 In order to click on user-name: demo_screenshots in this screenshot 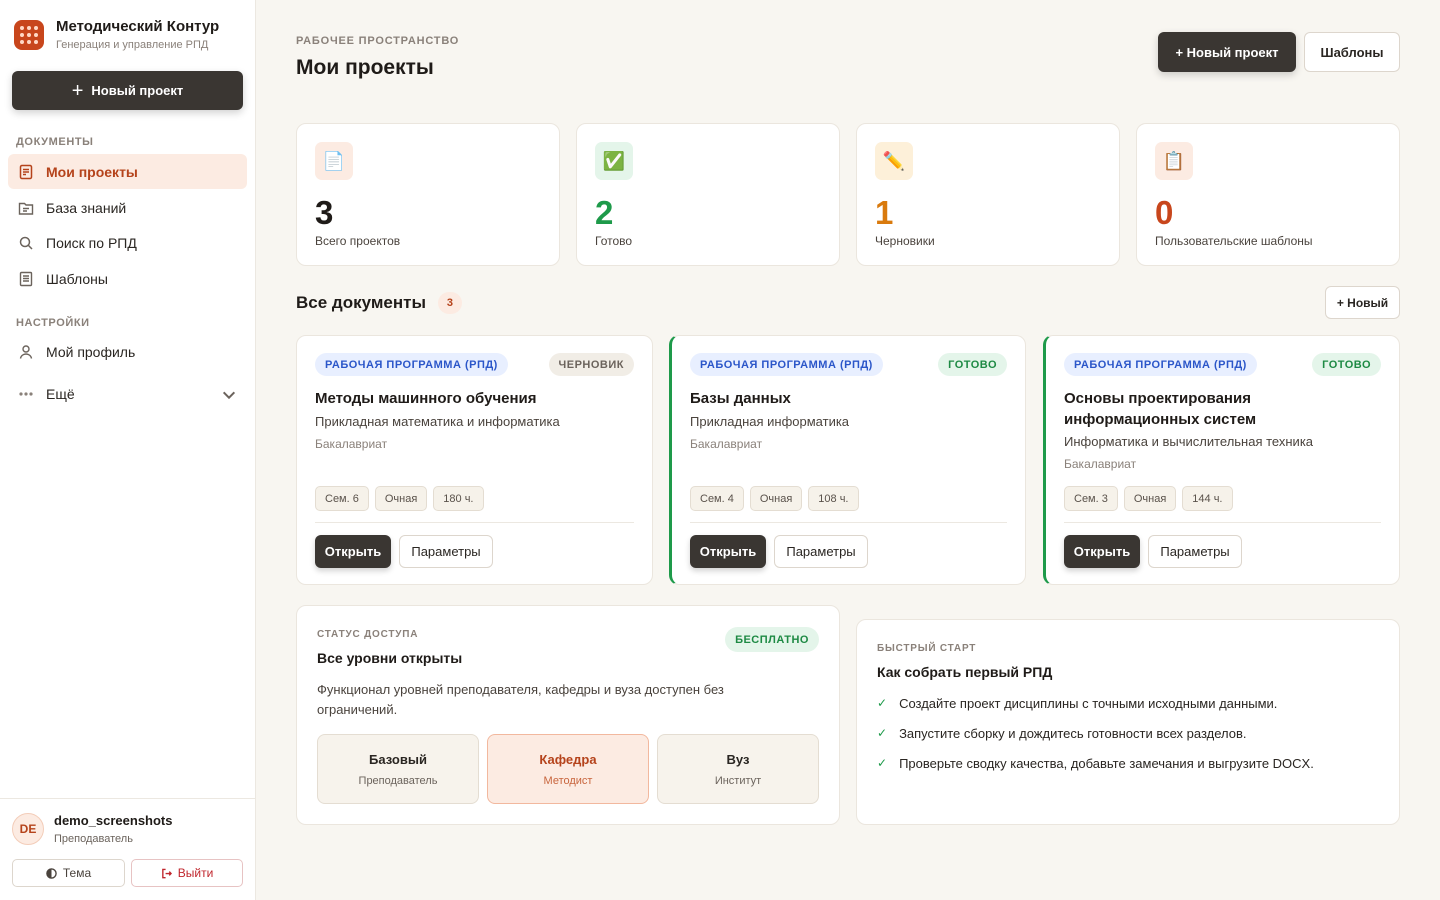, I will do `click(113, 820)`.